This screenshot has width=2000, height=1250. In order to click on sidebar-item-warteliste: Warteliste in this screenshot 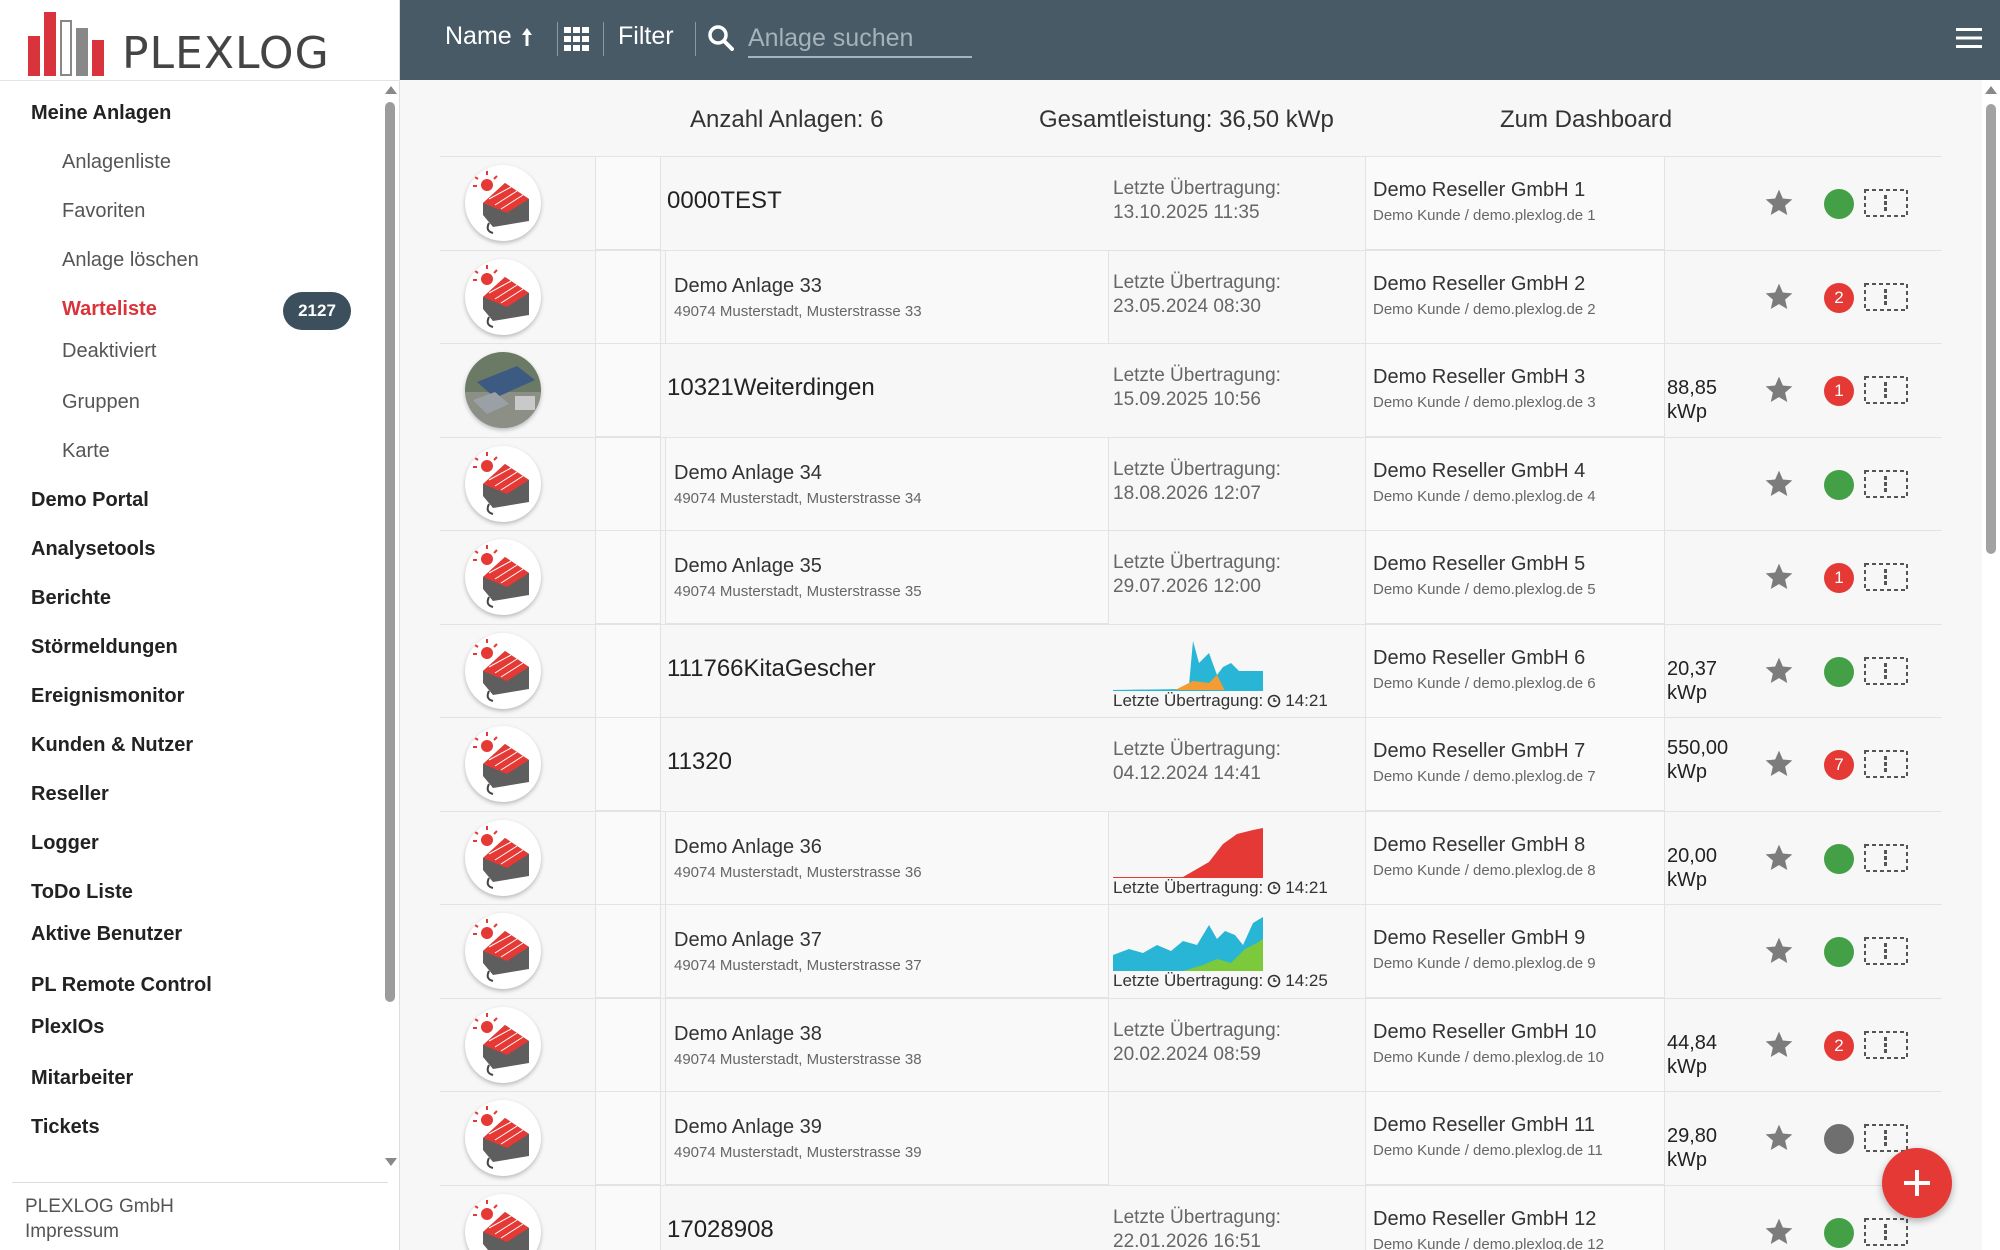, I will do `click(109, 309)`.